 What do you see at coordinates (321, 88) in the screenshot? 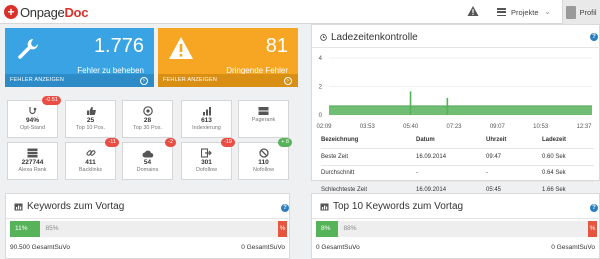
I see `y-tick-label: 2` at bounding box center [321, 88].